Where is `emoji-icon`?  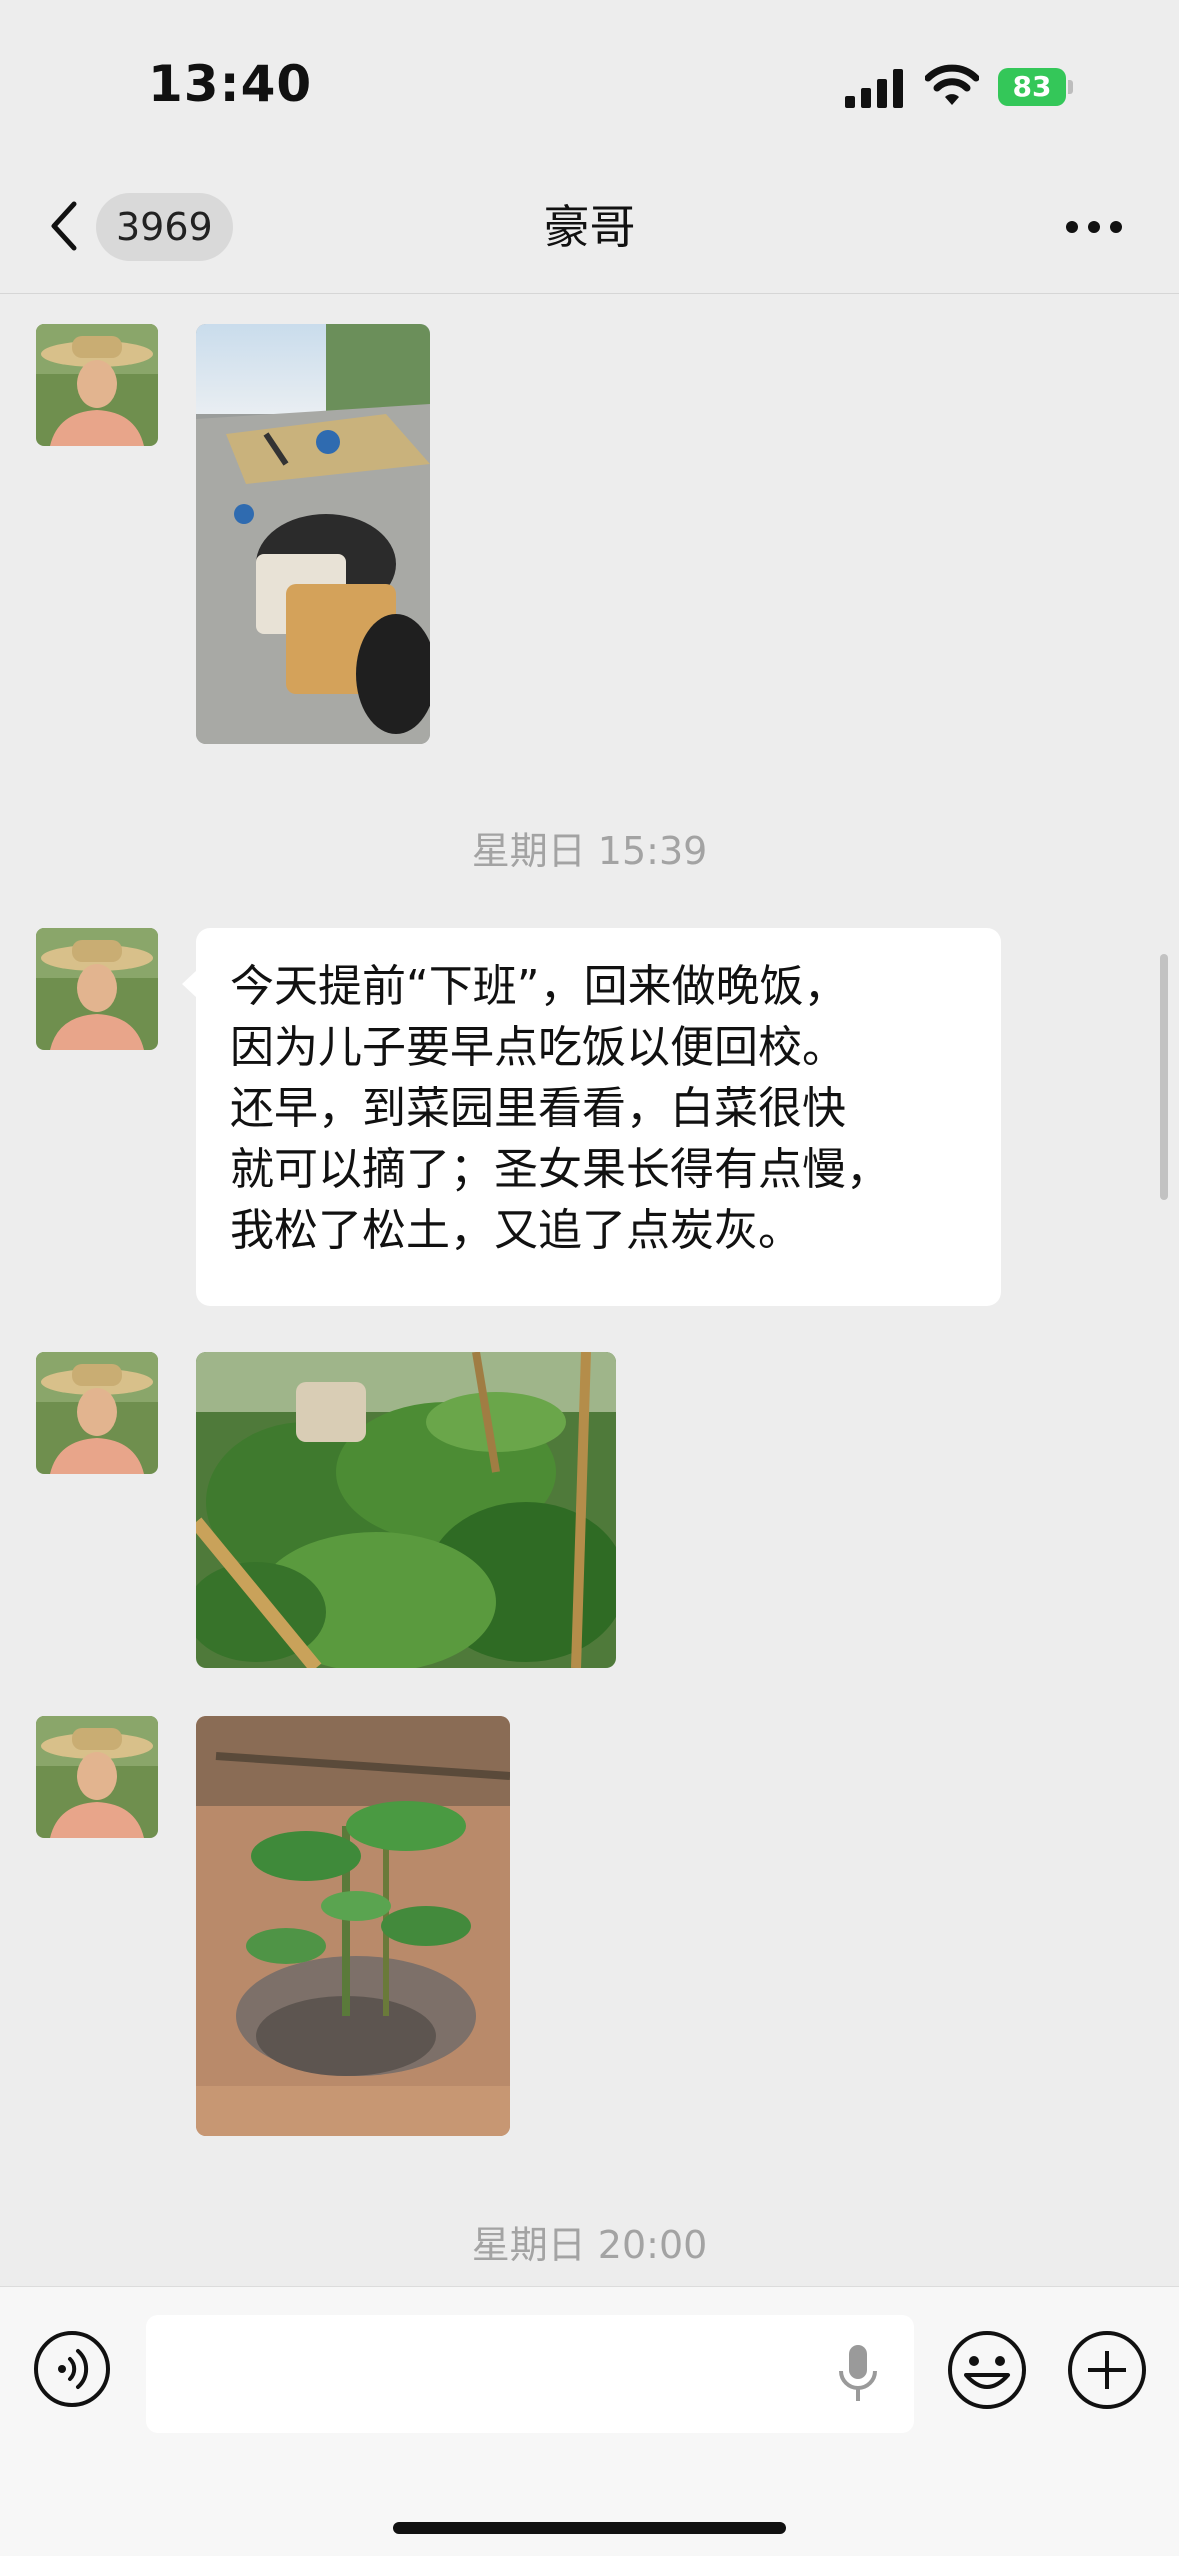
emoji-icon is located at coordinates (987, 2370).